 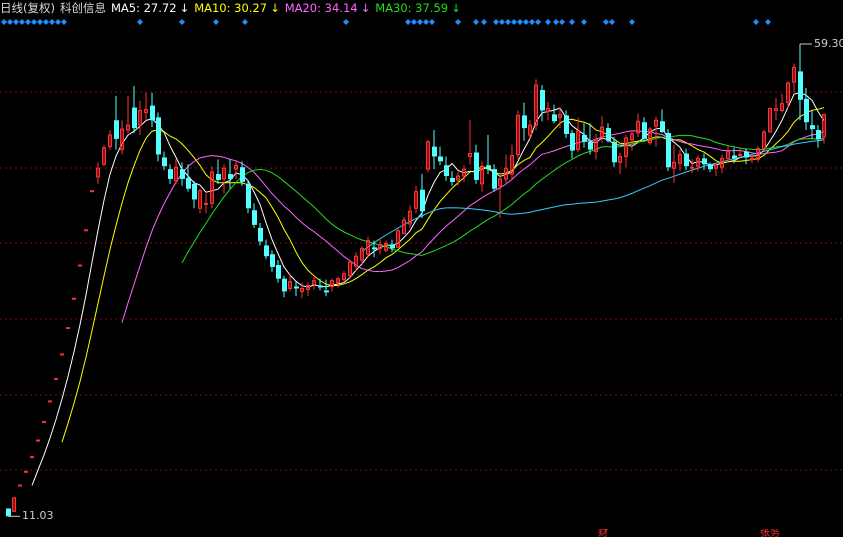 I want to click on ma20-legend: MA20: 34.14 ↓, so click(x=327, y=8).